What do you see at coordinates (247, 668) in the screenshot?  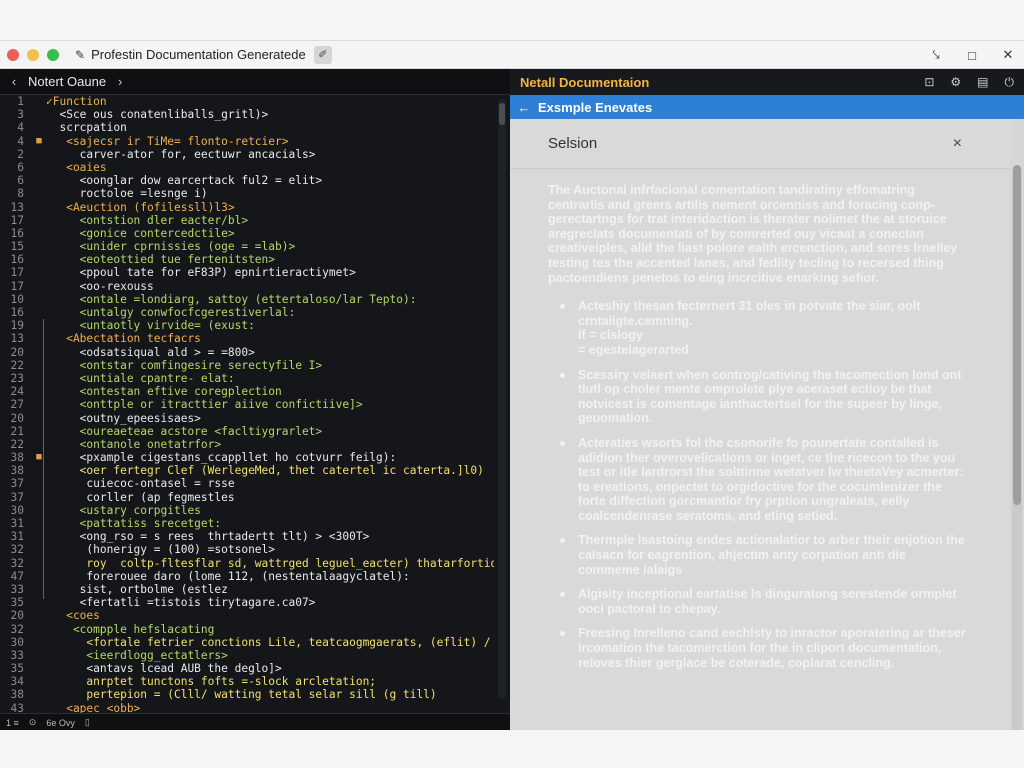 I see `code-line: 35 <antavs lcead AUB the deglo]>` at bounding box center [247, 668].